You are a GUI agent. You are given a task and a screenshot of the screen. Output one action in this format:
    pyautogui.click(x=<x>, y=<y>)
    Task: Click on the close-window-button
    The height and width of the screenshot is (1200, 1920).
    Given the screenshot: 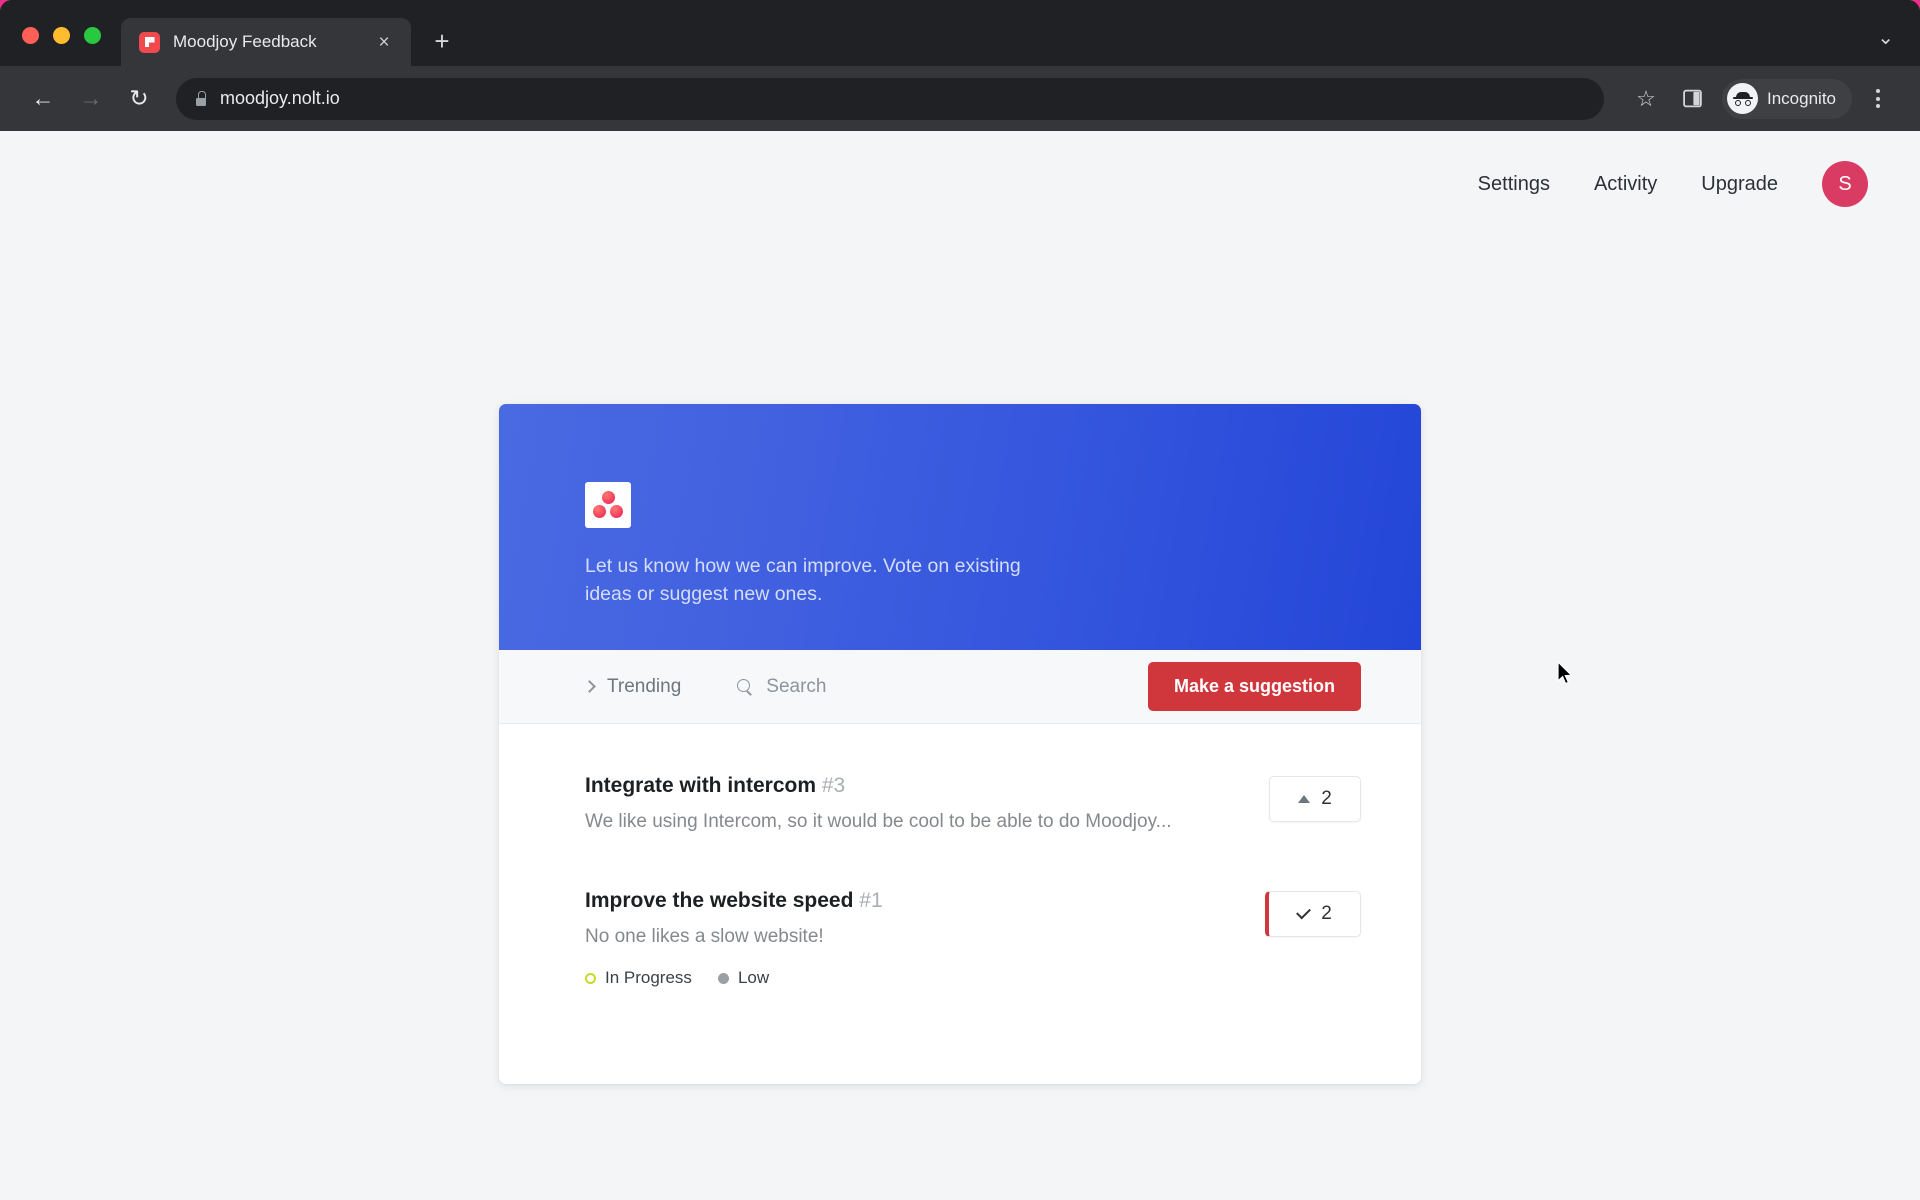 What is the action you would take?
    pyautogui.click(x=30, y=35)
    